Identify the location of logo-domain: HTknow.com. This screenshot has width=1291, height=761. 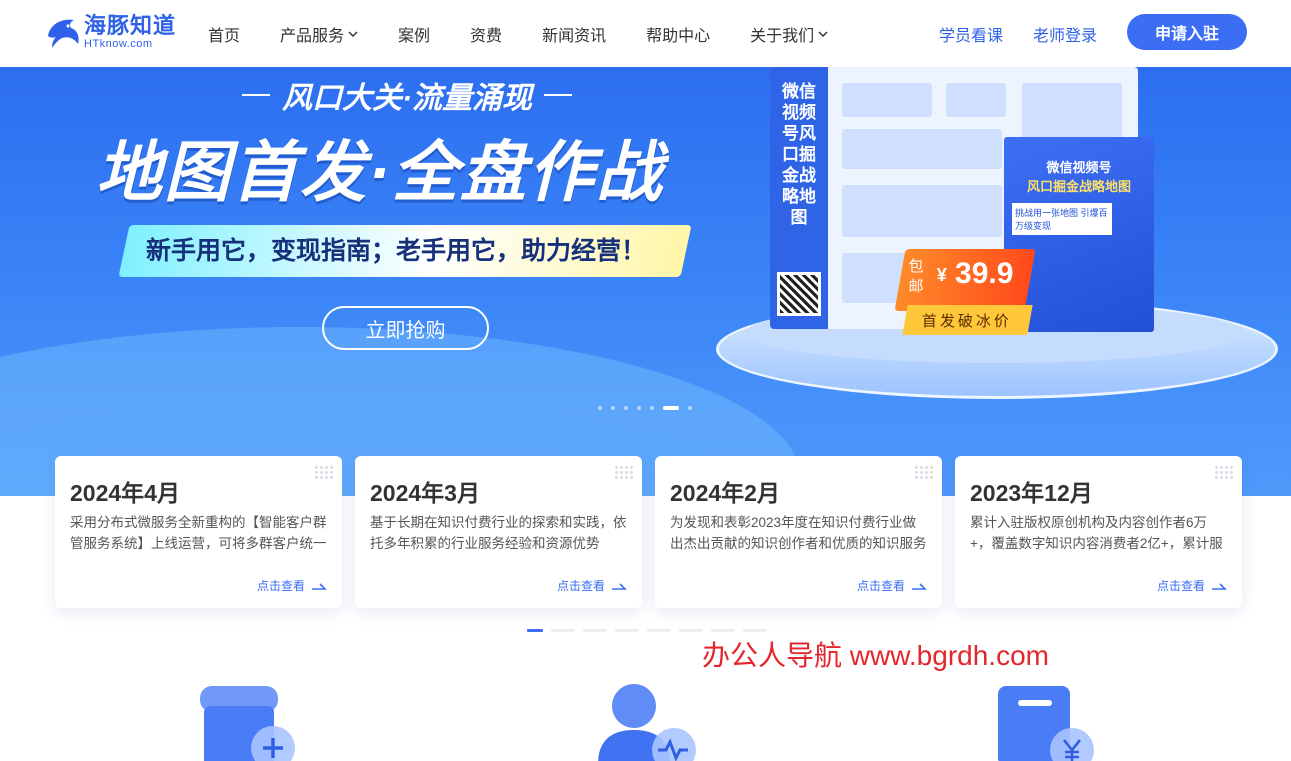
(118, 43).